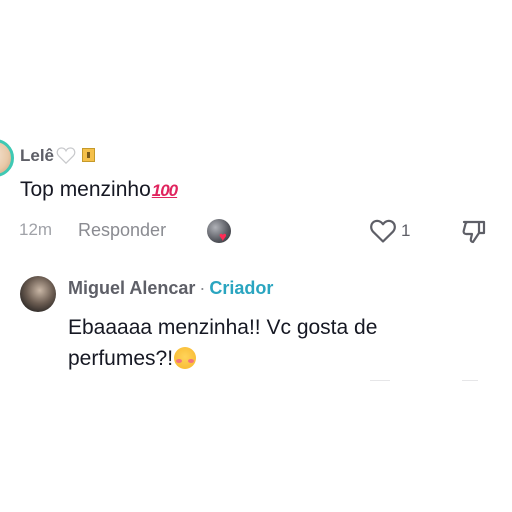 This screenshot has height=512, width=512. I want to click on comment-username: Lelê, so click(37, 155).